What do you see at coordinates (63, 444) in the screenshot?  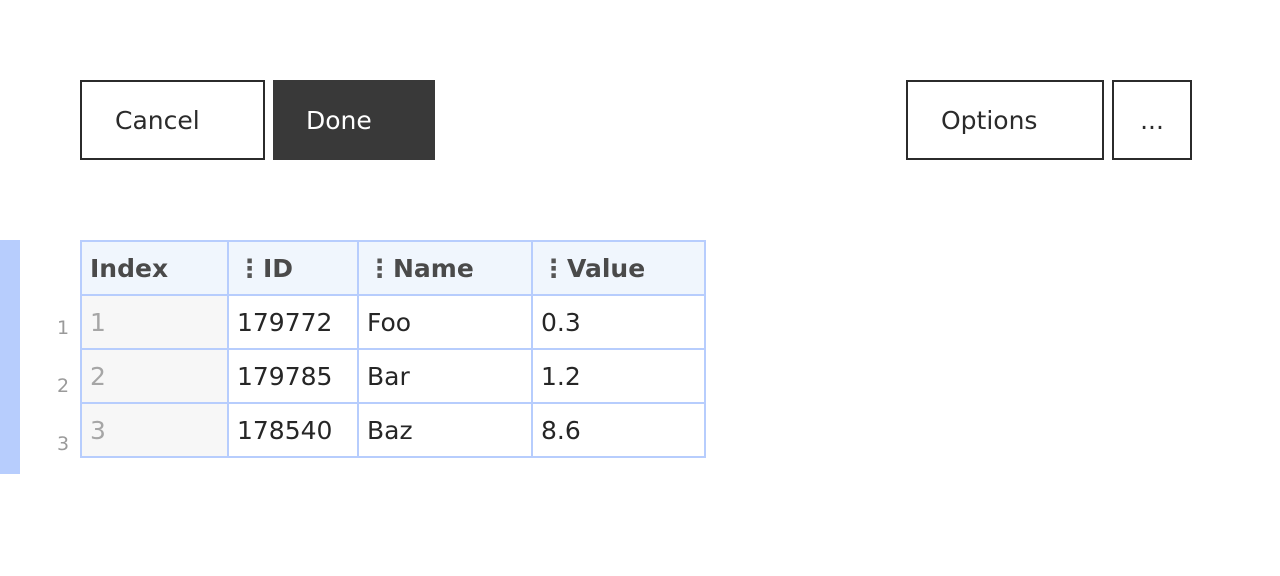 I see `row-number: 3` at bounding box center [63, 444].